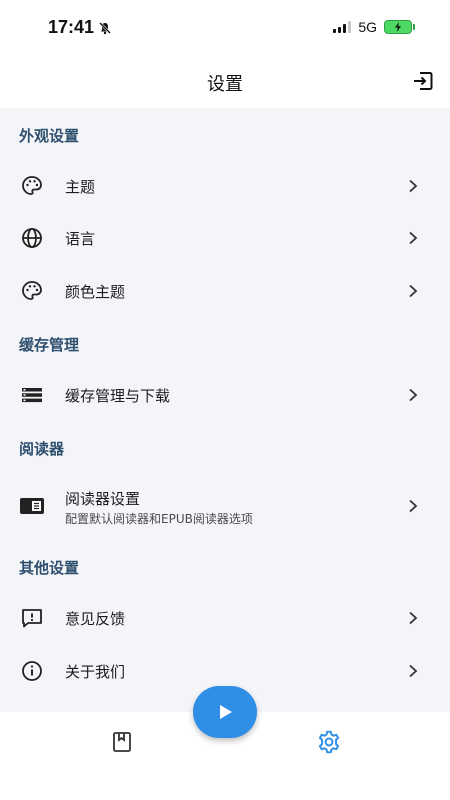  Describe the element at coordinates (49, 345) in the screenshot. I see `section-header-cache: 缓存管理` at that location.